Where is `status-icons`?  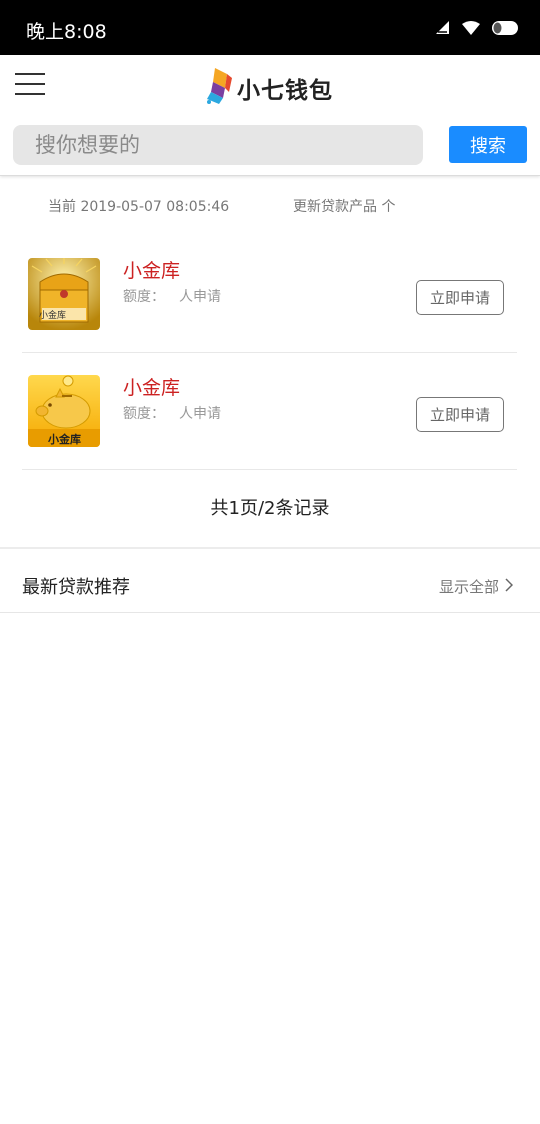 status-icons is located at coordinates (477, 29).